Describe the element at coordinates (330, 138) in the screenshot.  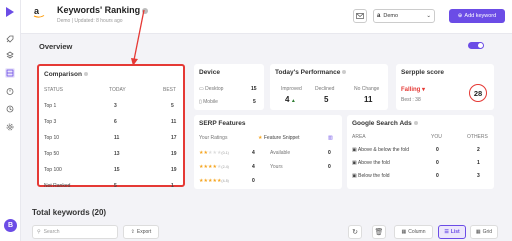
I see `chart-icon: ▥` at that location.